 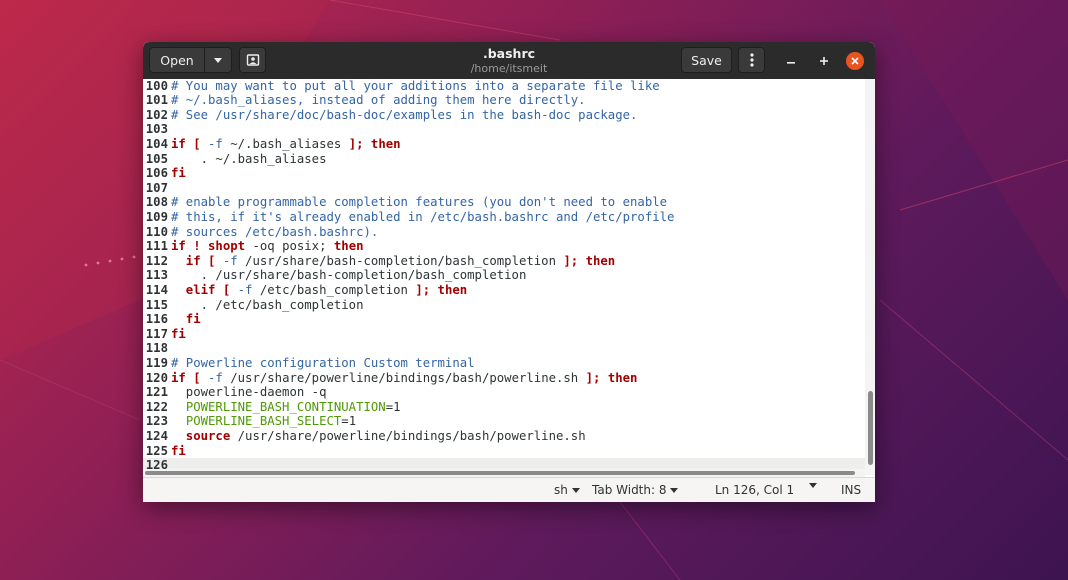 What do you see at coordinates (504, 319) in the screenshot?
I see `code-line: 116 fi` at bounding box center [504, 319].